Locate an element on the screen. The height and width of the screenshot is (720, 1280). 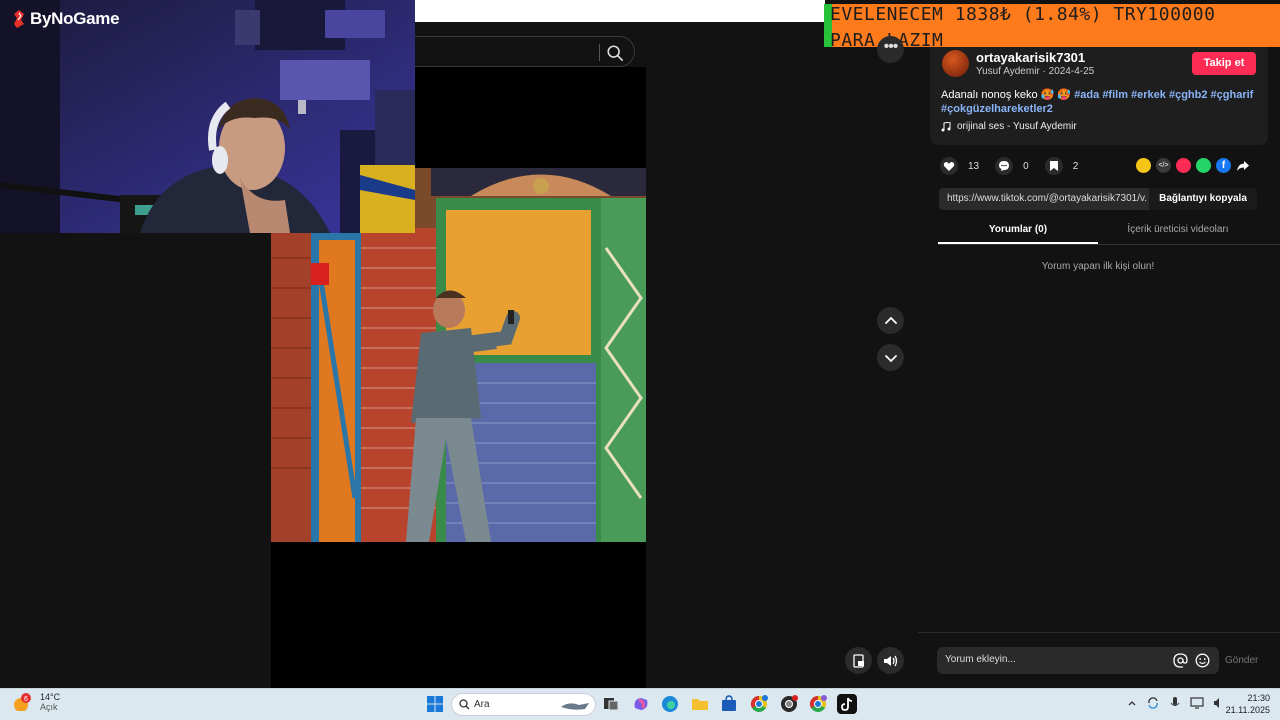
weather-badge: 6 is located at coordinates (26, 699).